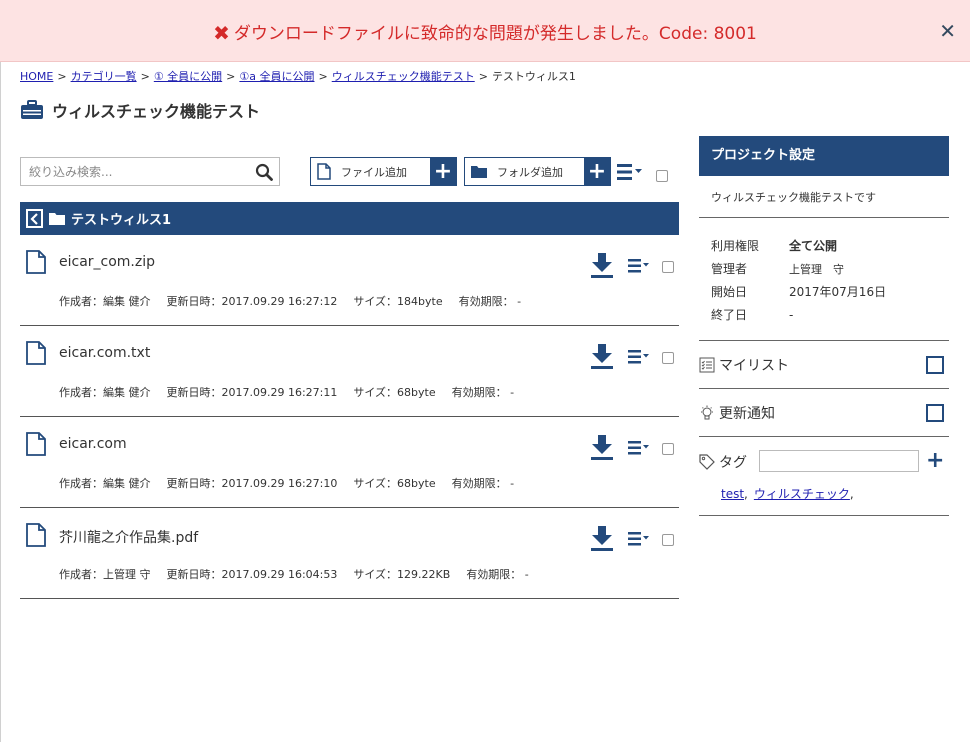  I want to click on project-description: ウィルスチェック機能テストです, so click(793, 197).